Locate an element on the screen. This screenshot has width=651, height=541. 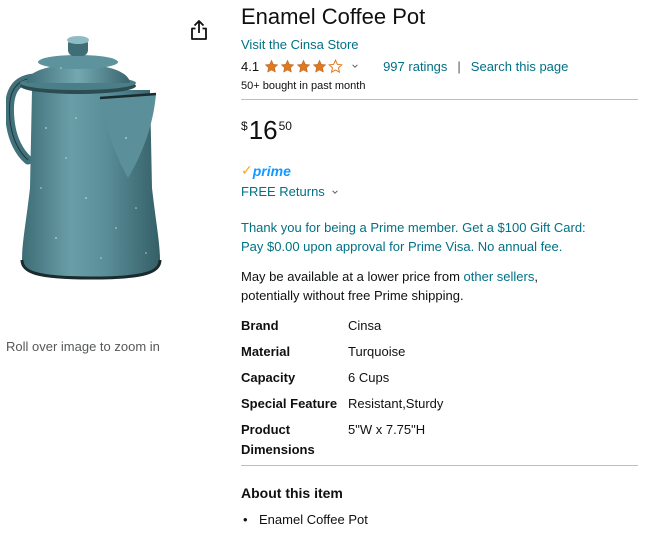
rating-value: 4.1 is located at coordinates (250, 66).